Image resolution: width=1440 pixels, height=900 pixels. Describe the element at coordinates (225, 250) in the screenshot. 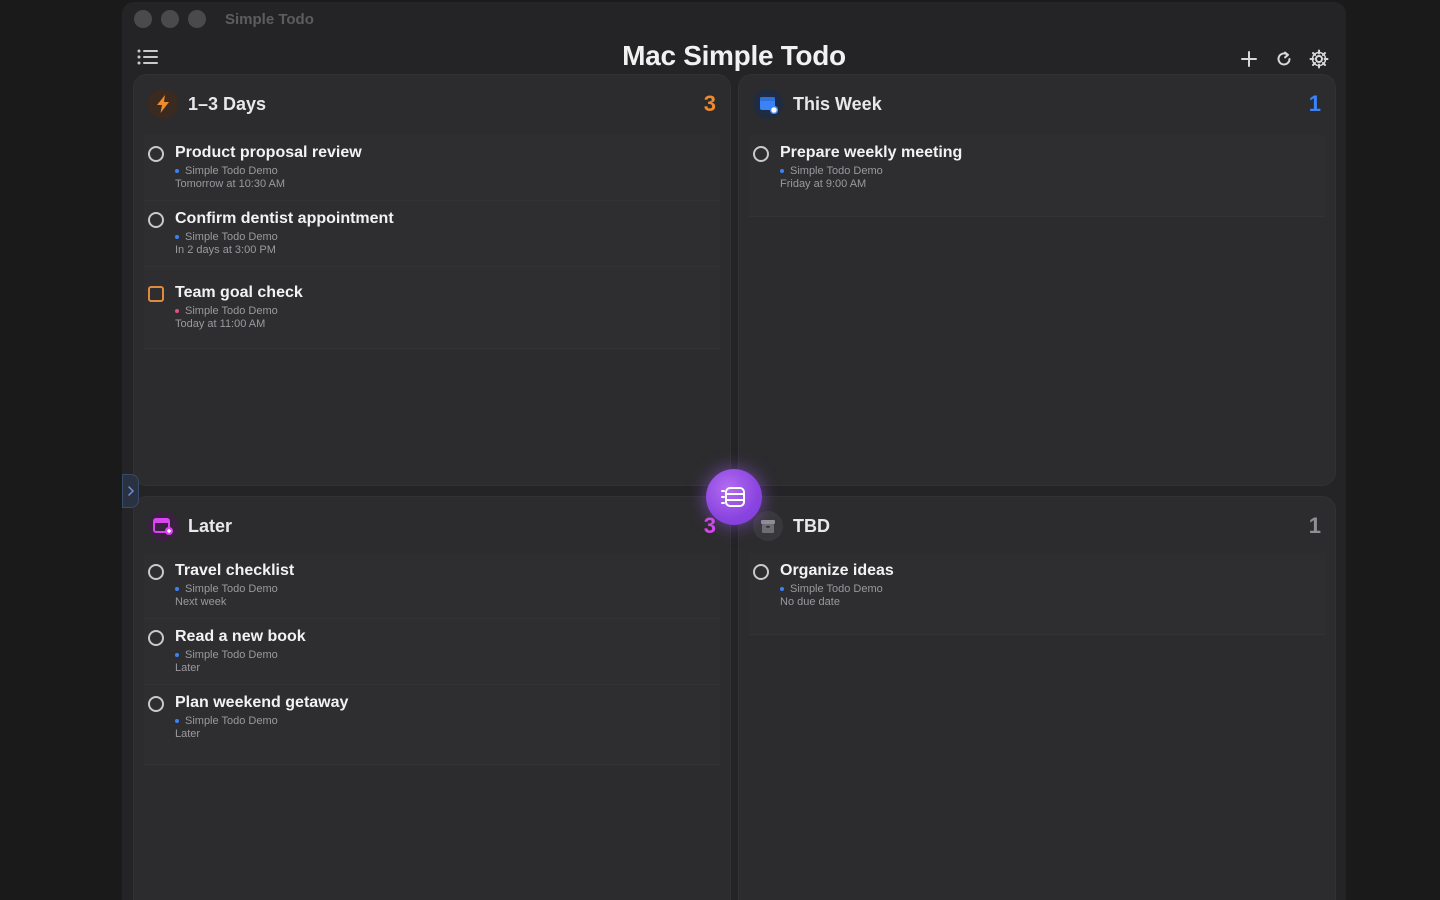

I see `task-due: In 2 days at 3:00 PM` at that location.